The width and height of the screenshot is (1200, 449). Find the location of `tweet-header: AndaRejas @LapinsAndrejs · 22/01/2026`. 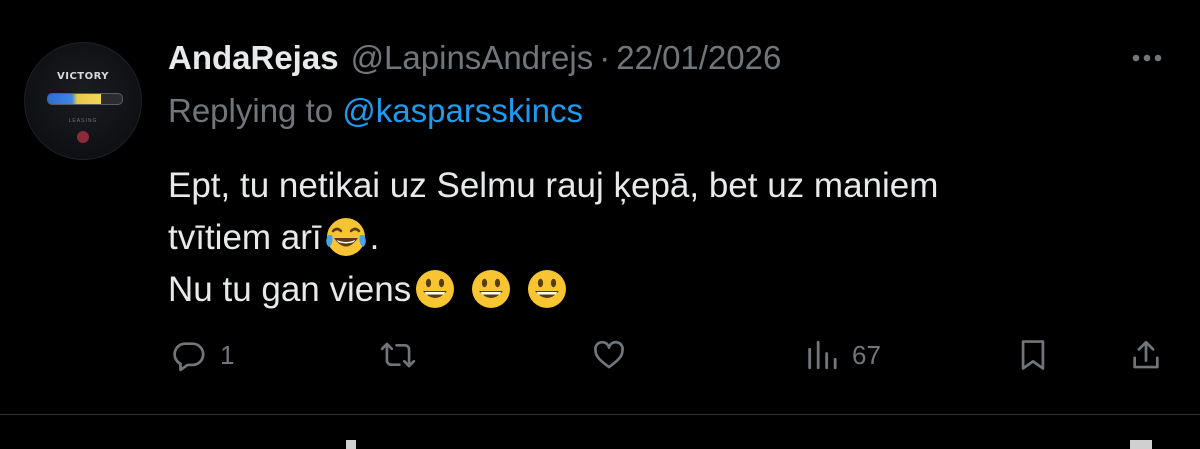

tweet-header: AndaRejas @LapinsAndrejs · 22/01/2026 is located at coordinates (474, 58).